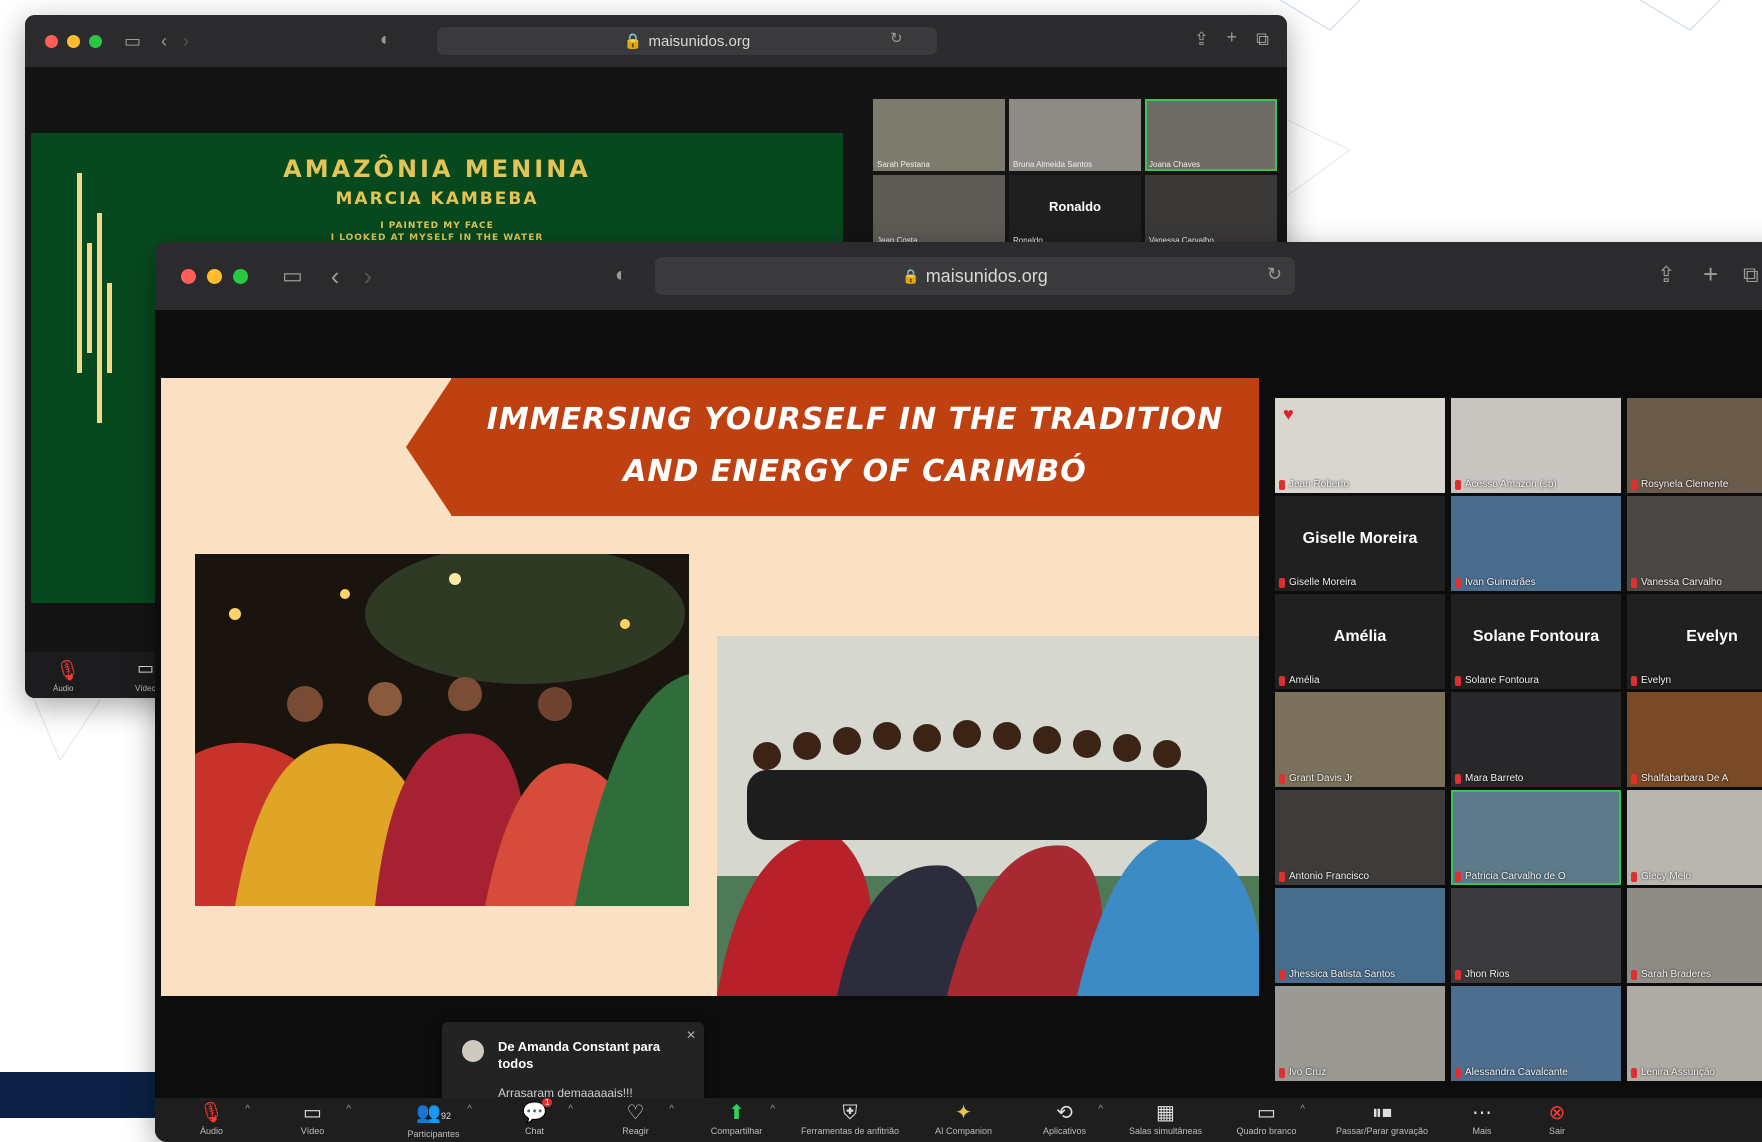  What do you see at coordinates (433, 1120) in the screenshot?
I see `participants-button: 👥92 Participantes ^` at bounding box center [433, 1120].